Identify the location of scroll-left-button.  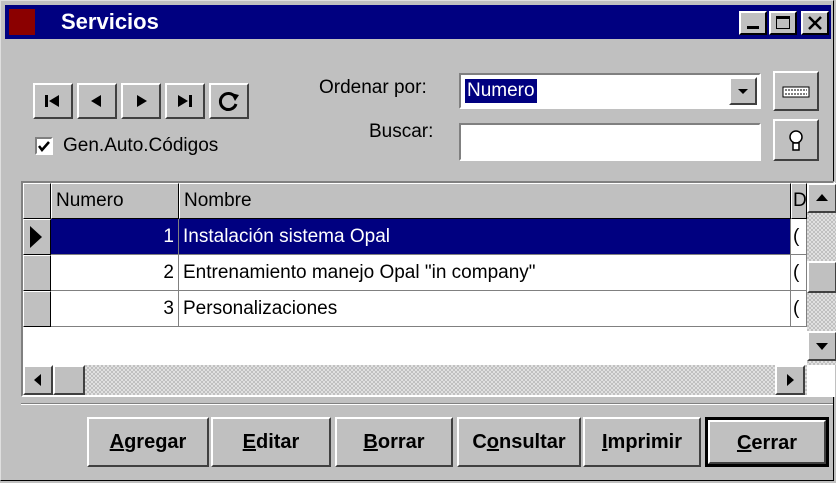
(38, 380).